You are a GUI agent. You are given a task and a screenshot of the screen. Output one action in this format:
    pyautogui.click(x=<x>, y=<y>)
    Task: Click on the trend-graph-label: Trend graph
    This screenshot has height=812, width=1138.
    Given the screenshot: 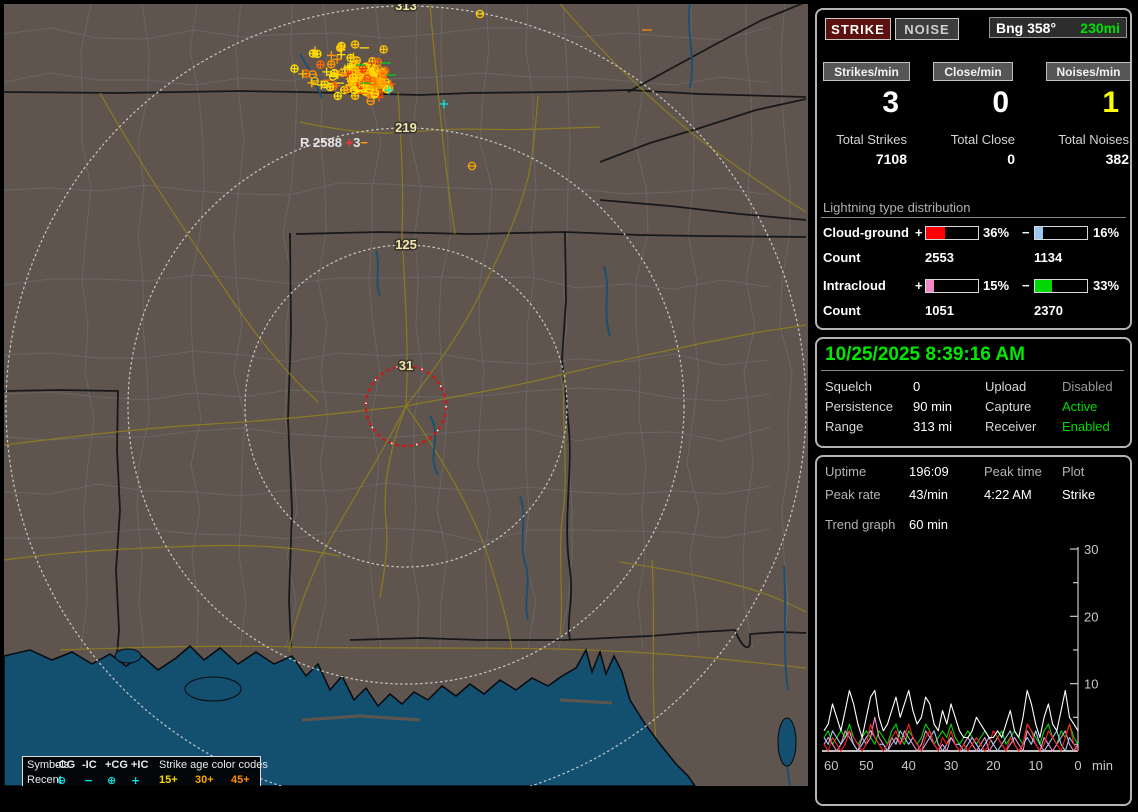 What is the action you would take?
    pyautogui.click(x=860, y=524)
    